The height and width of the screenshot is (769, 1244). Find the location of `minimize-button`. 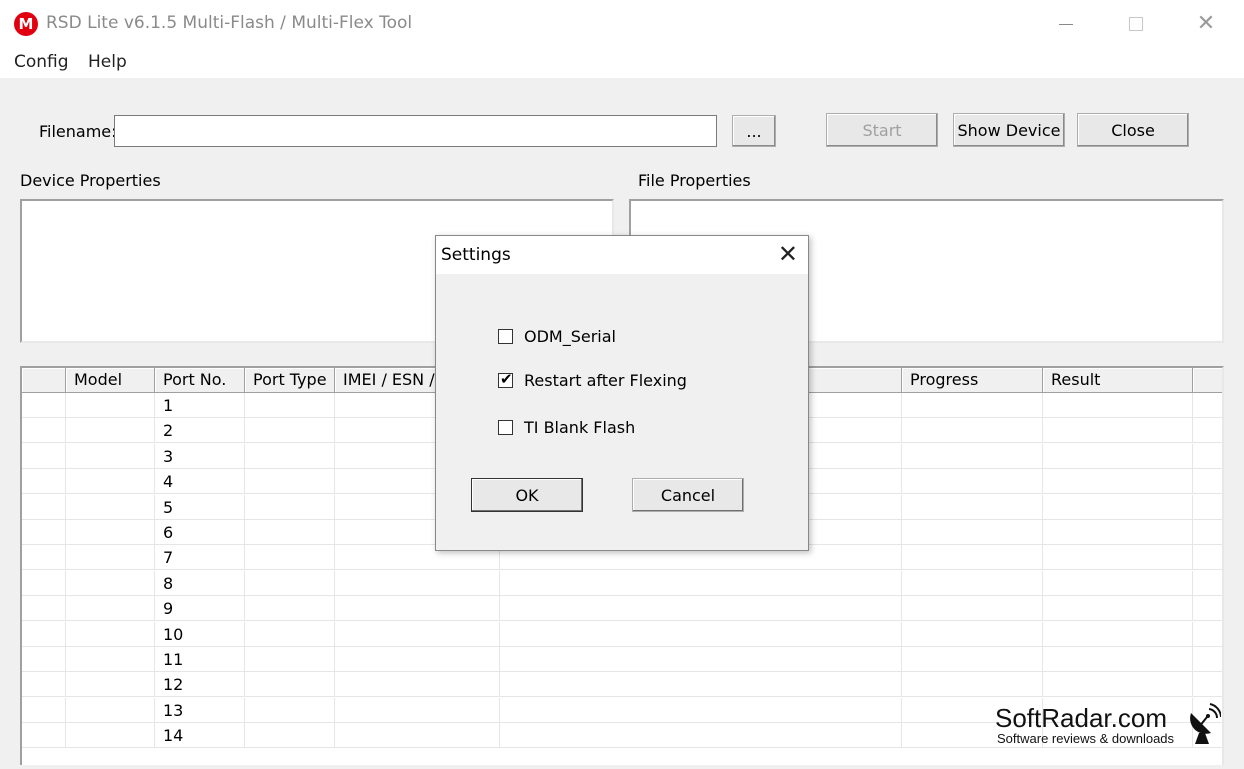

minimize-button is located at coordinates (1066, 24).